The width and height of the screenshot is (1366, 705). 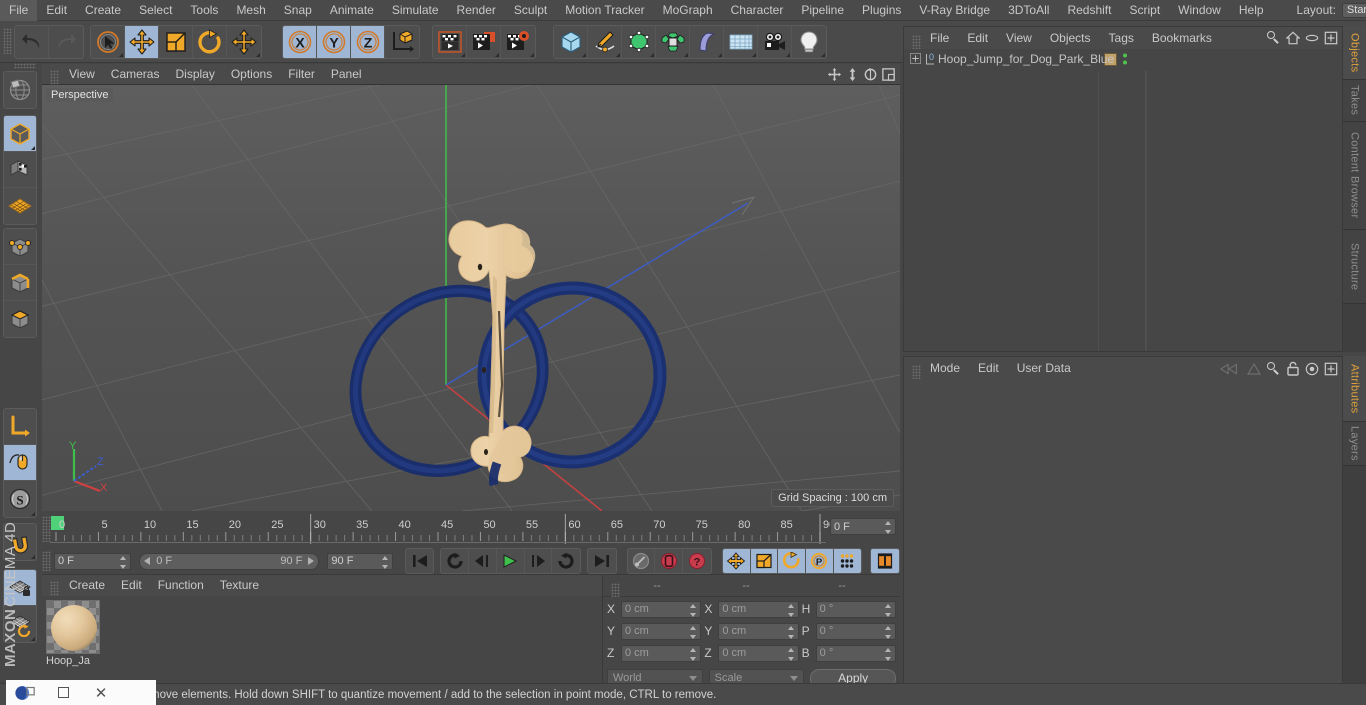 What do you see at coordinates (301, 74) in the screenshot?
I see `viewport-menu-filter: Filter` at bounding box center [301, 74].